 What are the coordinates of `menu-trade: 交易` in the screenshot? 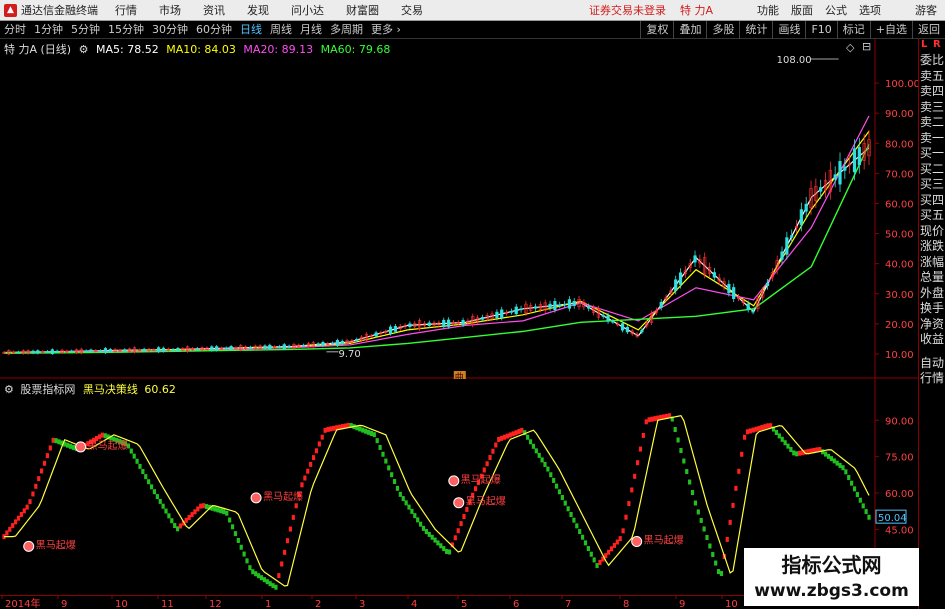 It's located at (412, 10).